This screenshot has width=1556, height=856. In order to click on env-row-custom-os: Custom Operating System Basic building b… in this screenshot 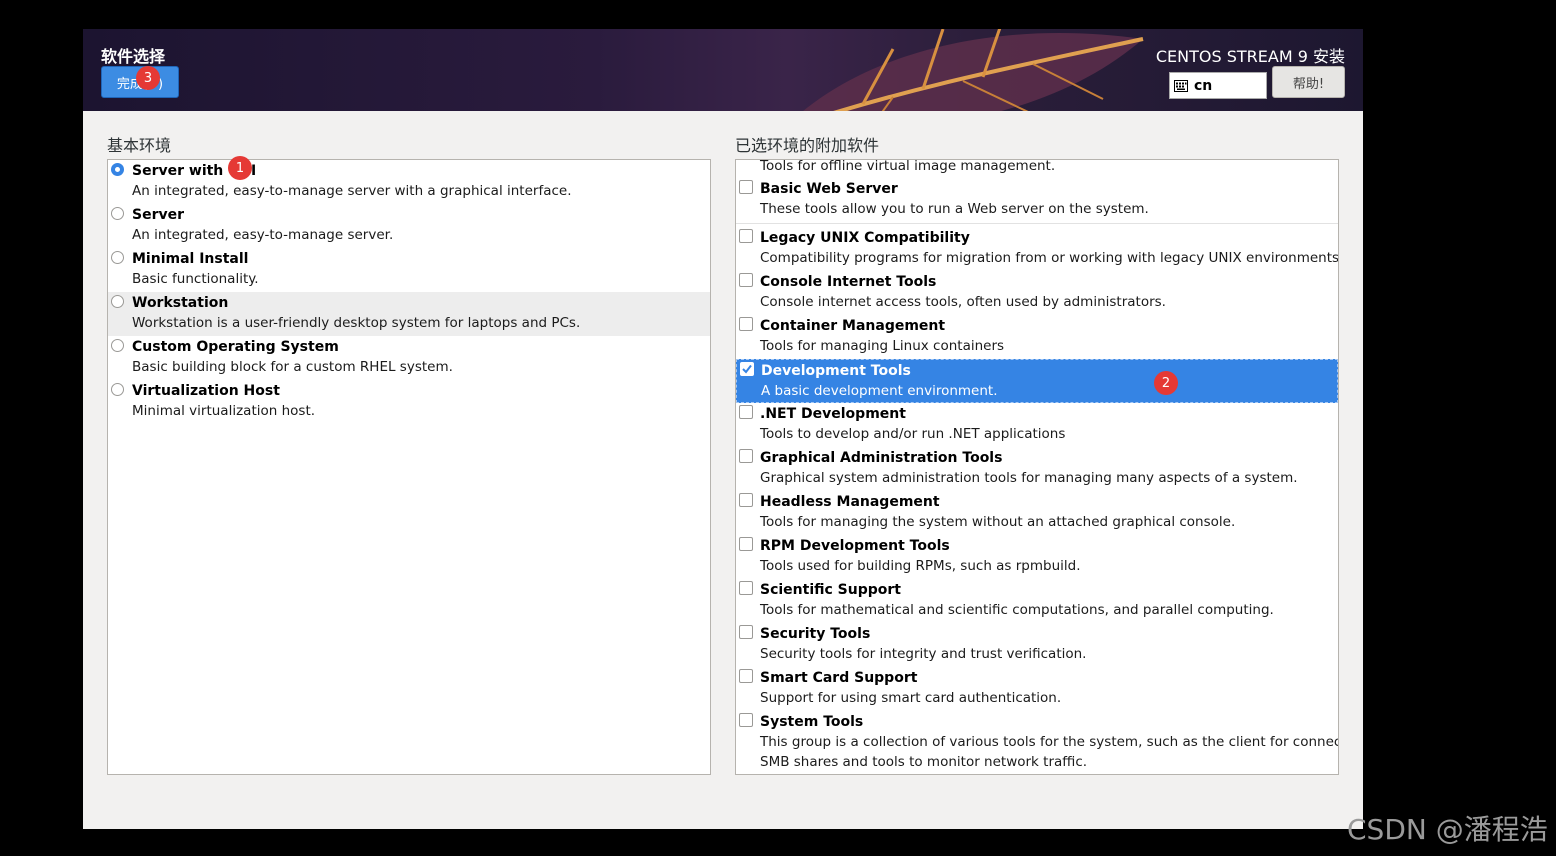, I will do `click(409, 358)`.